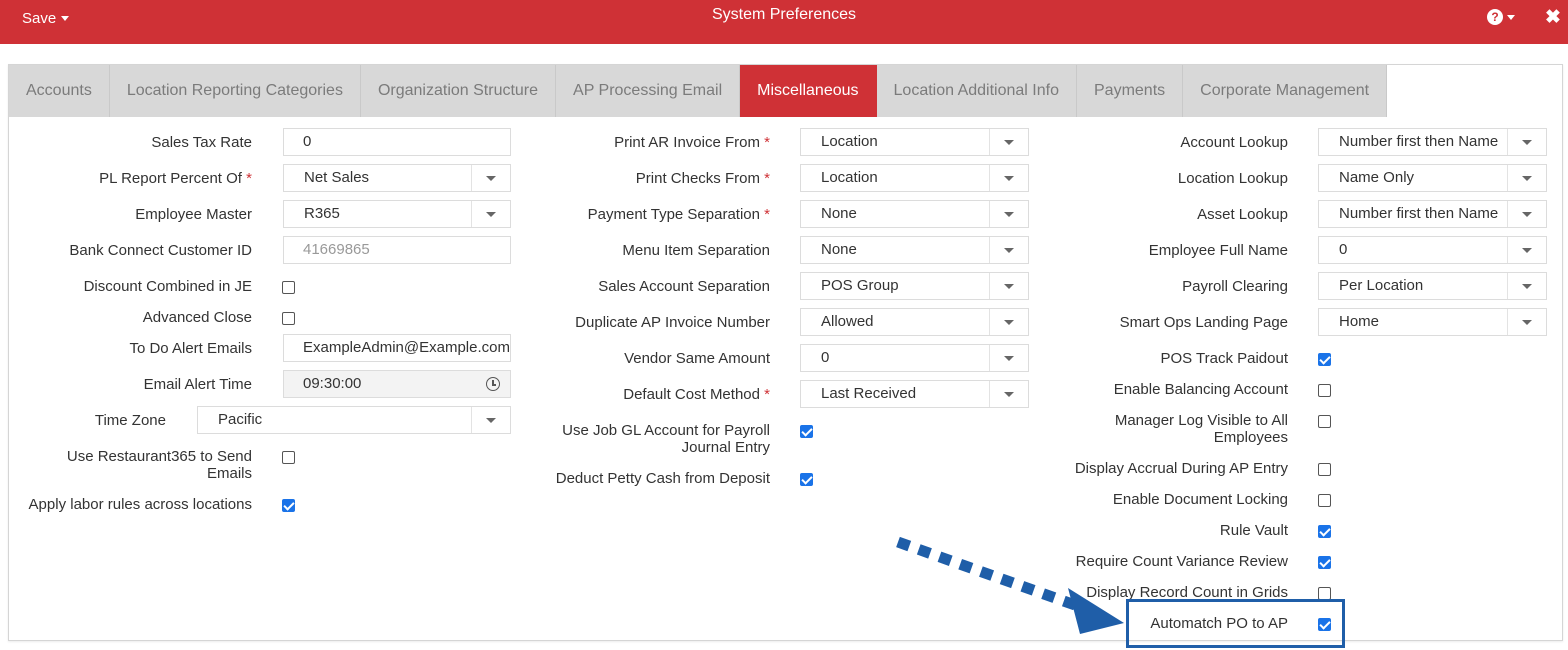 This screenshot has width=1568, height=650. Describe the element at coordinates (288, 287) in the screenshot. I see `discount-combined-in-je-checkbox` at that location.